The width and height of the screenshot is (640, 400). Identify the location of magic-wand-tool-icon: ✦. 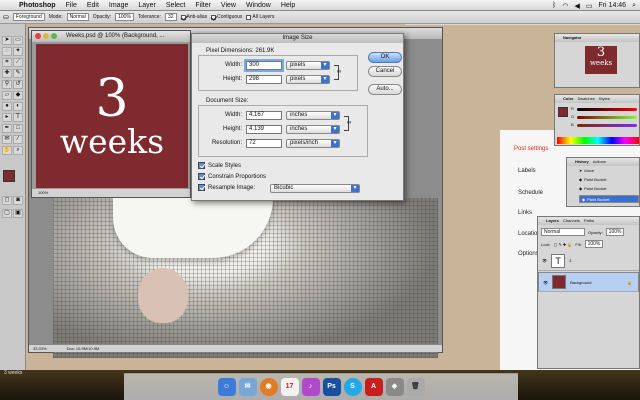
(18, 51).